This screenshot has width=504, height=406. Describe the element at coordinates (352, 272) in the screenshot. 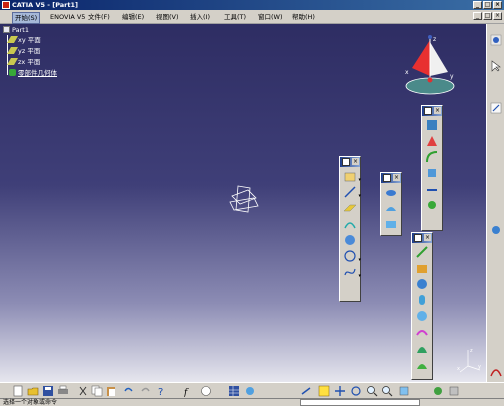

I see `spline-tool: ▾` at that location.